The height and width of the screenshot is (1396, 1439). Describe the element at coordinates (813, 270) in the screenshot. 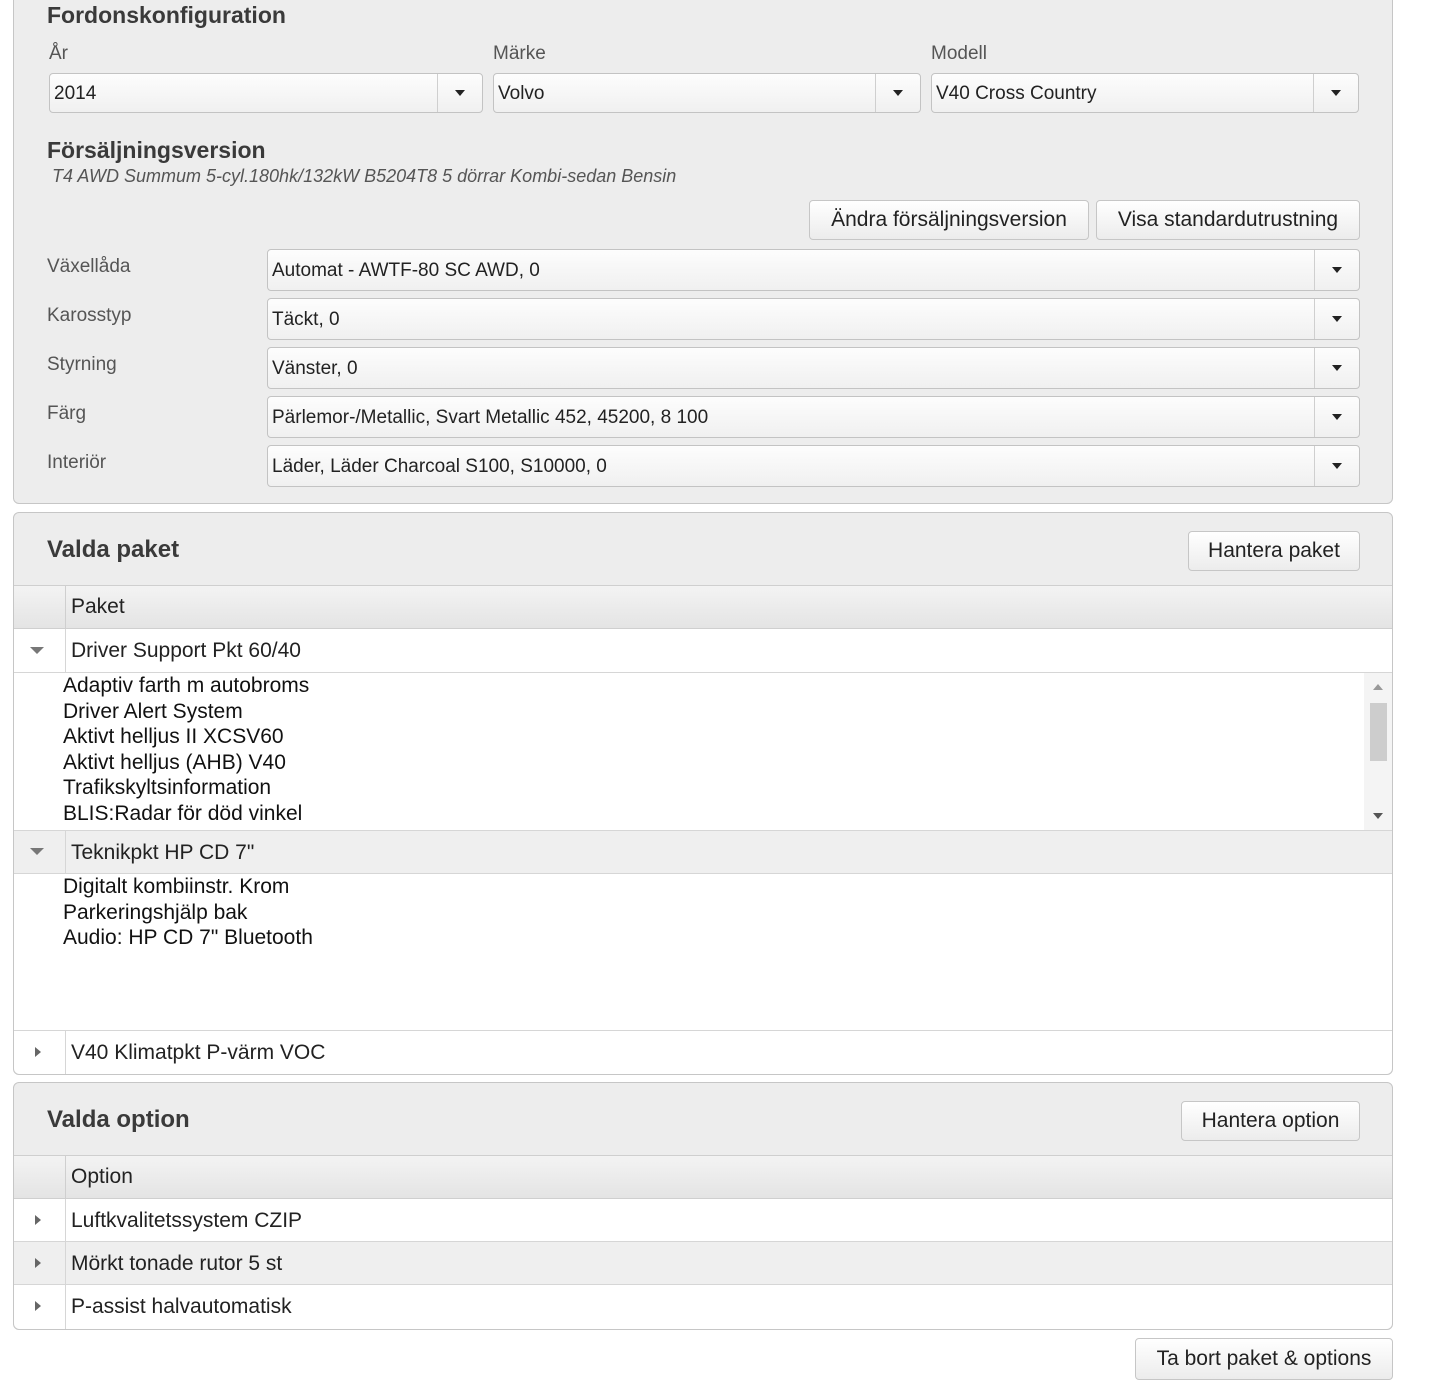

I see `transmission-select: Automat - AWTF-80 SC AWD, 0` at that location.